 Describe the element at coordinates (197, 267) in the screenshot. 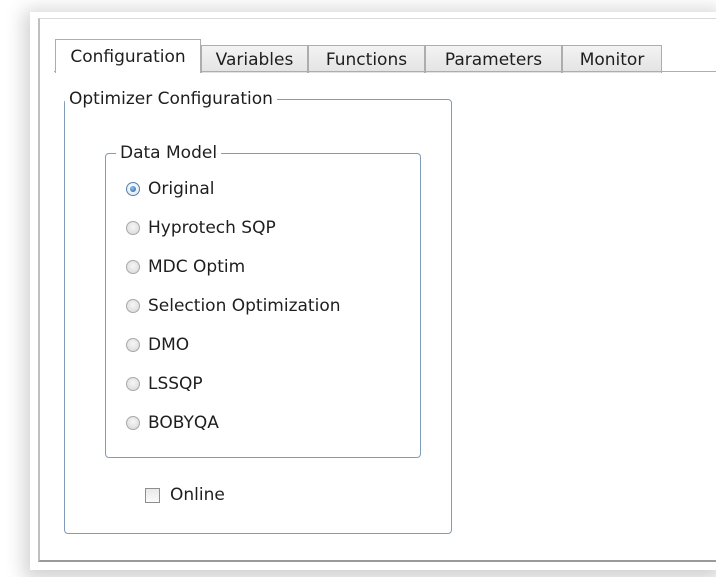

I see `radio-label: MDC Optim` at that location.